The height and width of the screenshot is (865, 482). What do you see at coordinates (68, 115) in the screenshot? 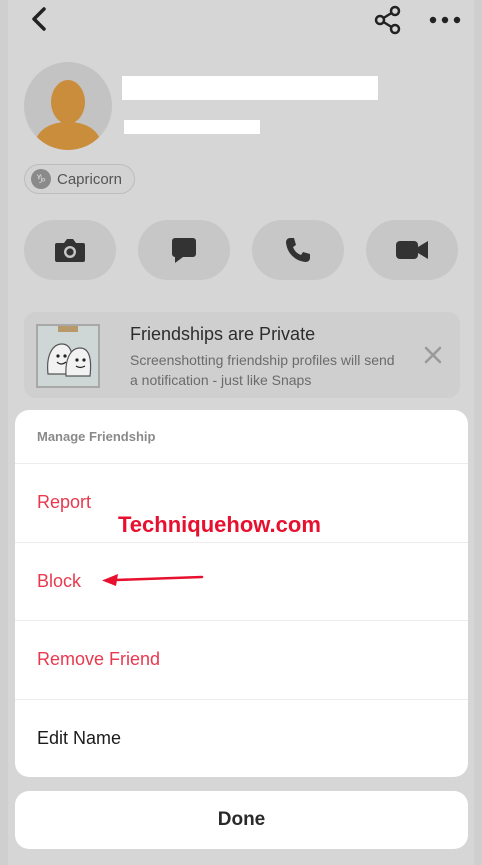
I see `avatar-silhouette-icon` at bounding box center [68, 115].